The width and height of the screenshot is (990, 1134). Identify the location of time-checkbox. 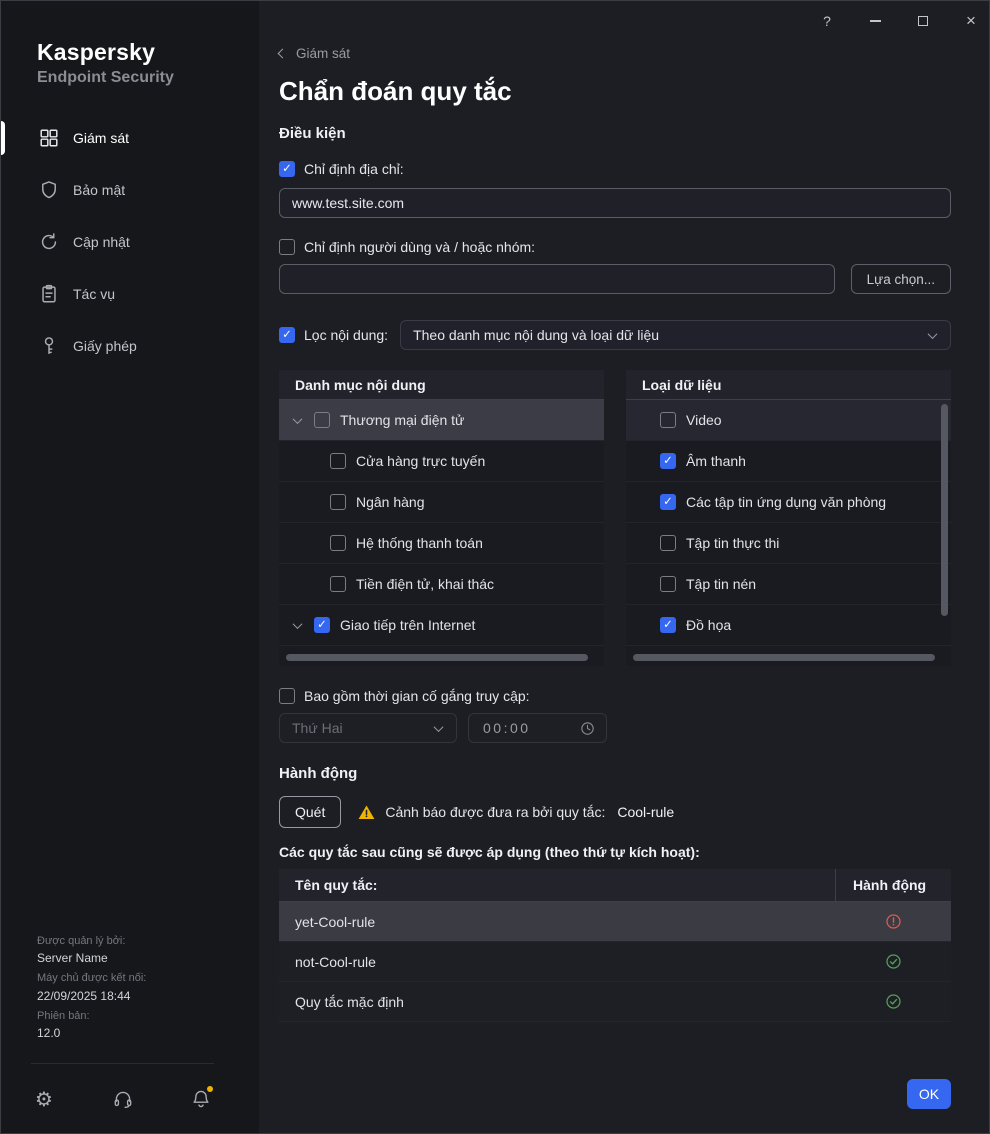
(287, 696).